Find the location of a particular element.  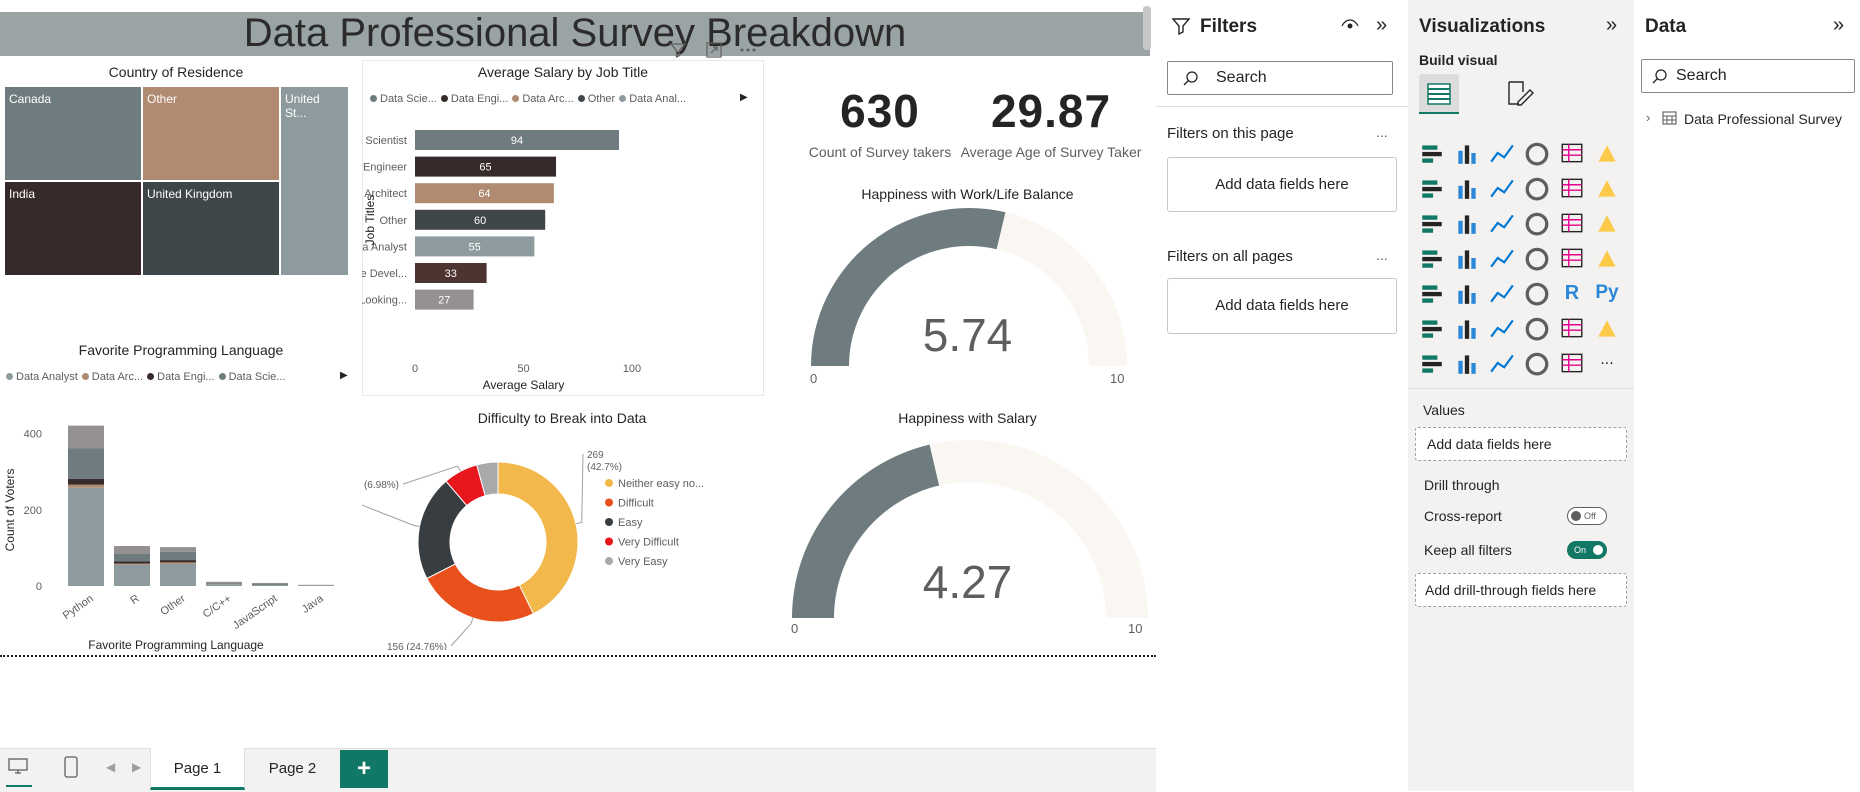

decomposition-tree-icon is located at coordinates (1467, 328).